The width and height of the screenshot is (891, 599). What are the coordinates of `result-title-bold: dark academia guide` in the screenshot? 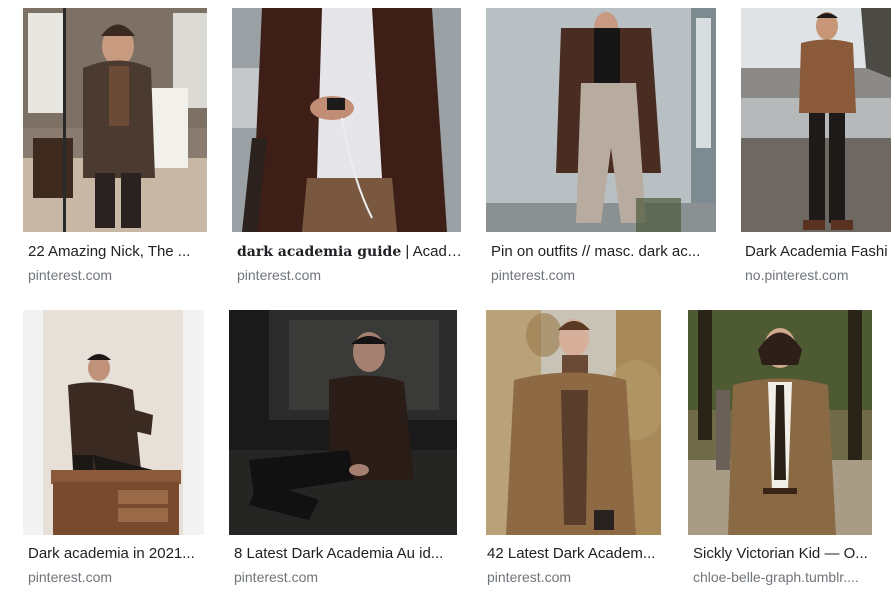 It's located at (319, 252).